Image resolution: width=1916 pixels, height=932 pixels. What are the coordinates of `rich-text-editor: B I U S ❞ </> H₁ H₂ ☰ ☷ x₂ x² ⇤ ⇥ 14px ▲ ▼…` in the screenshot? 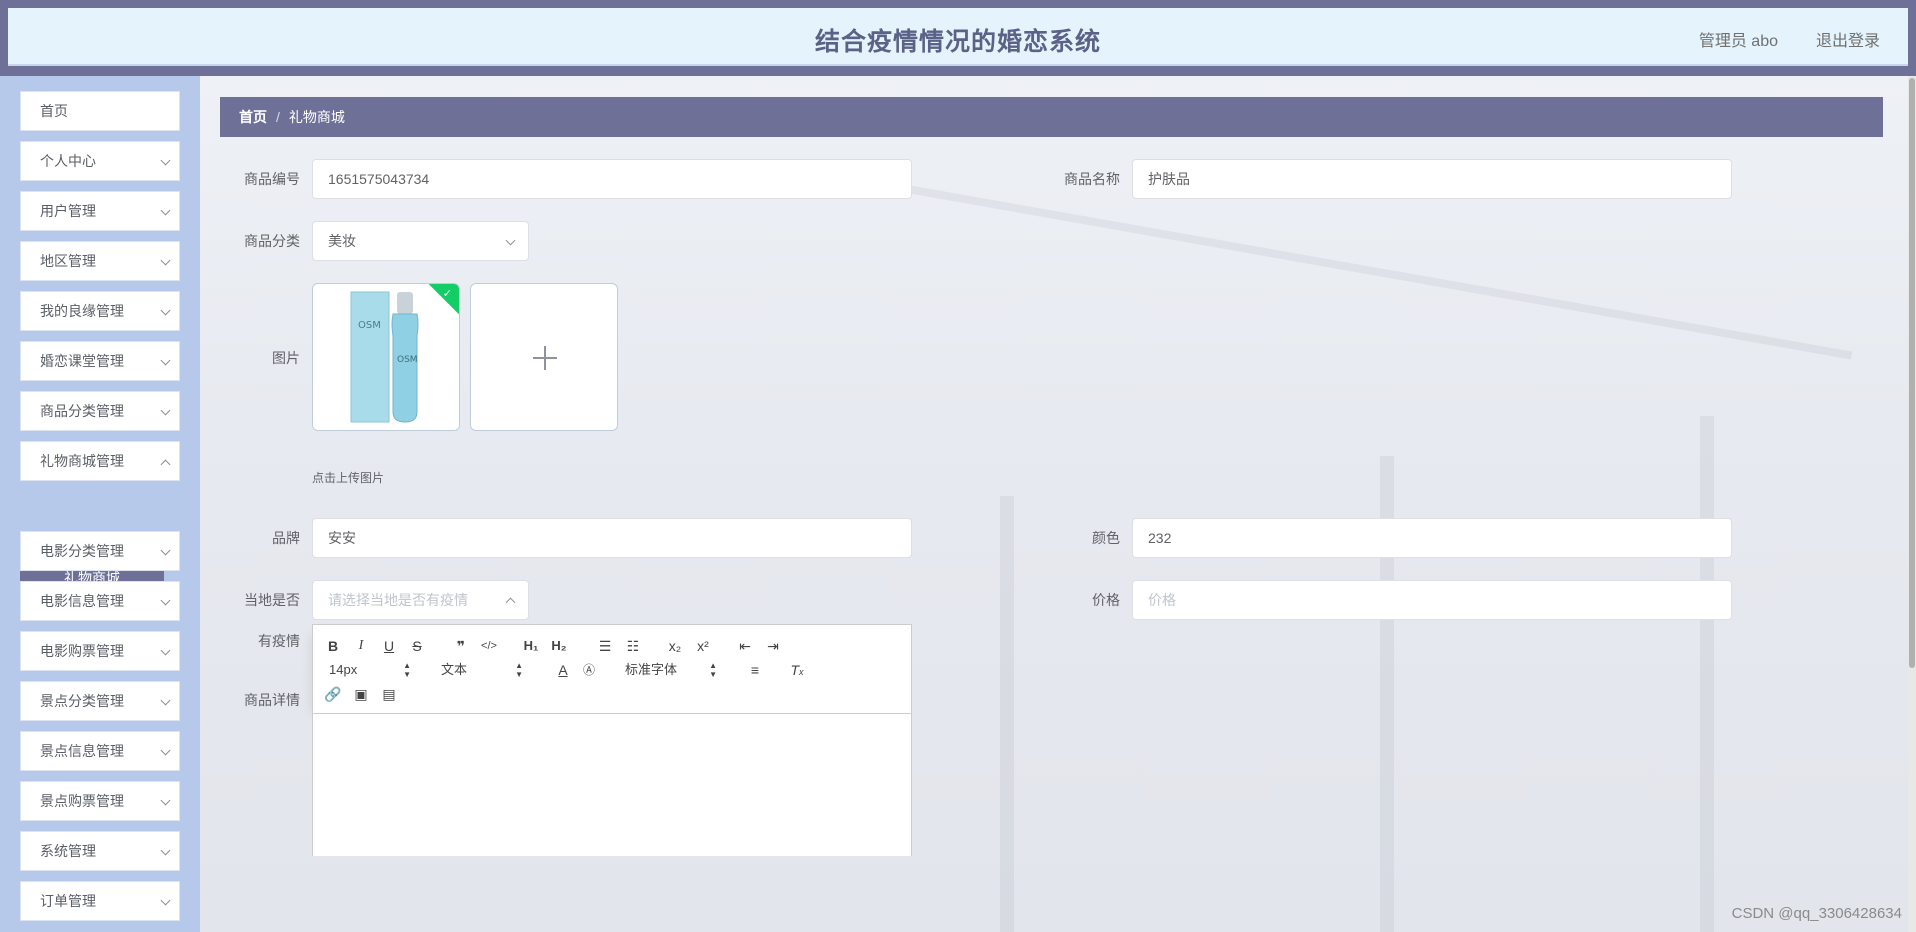 It's located at (612, 740).